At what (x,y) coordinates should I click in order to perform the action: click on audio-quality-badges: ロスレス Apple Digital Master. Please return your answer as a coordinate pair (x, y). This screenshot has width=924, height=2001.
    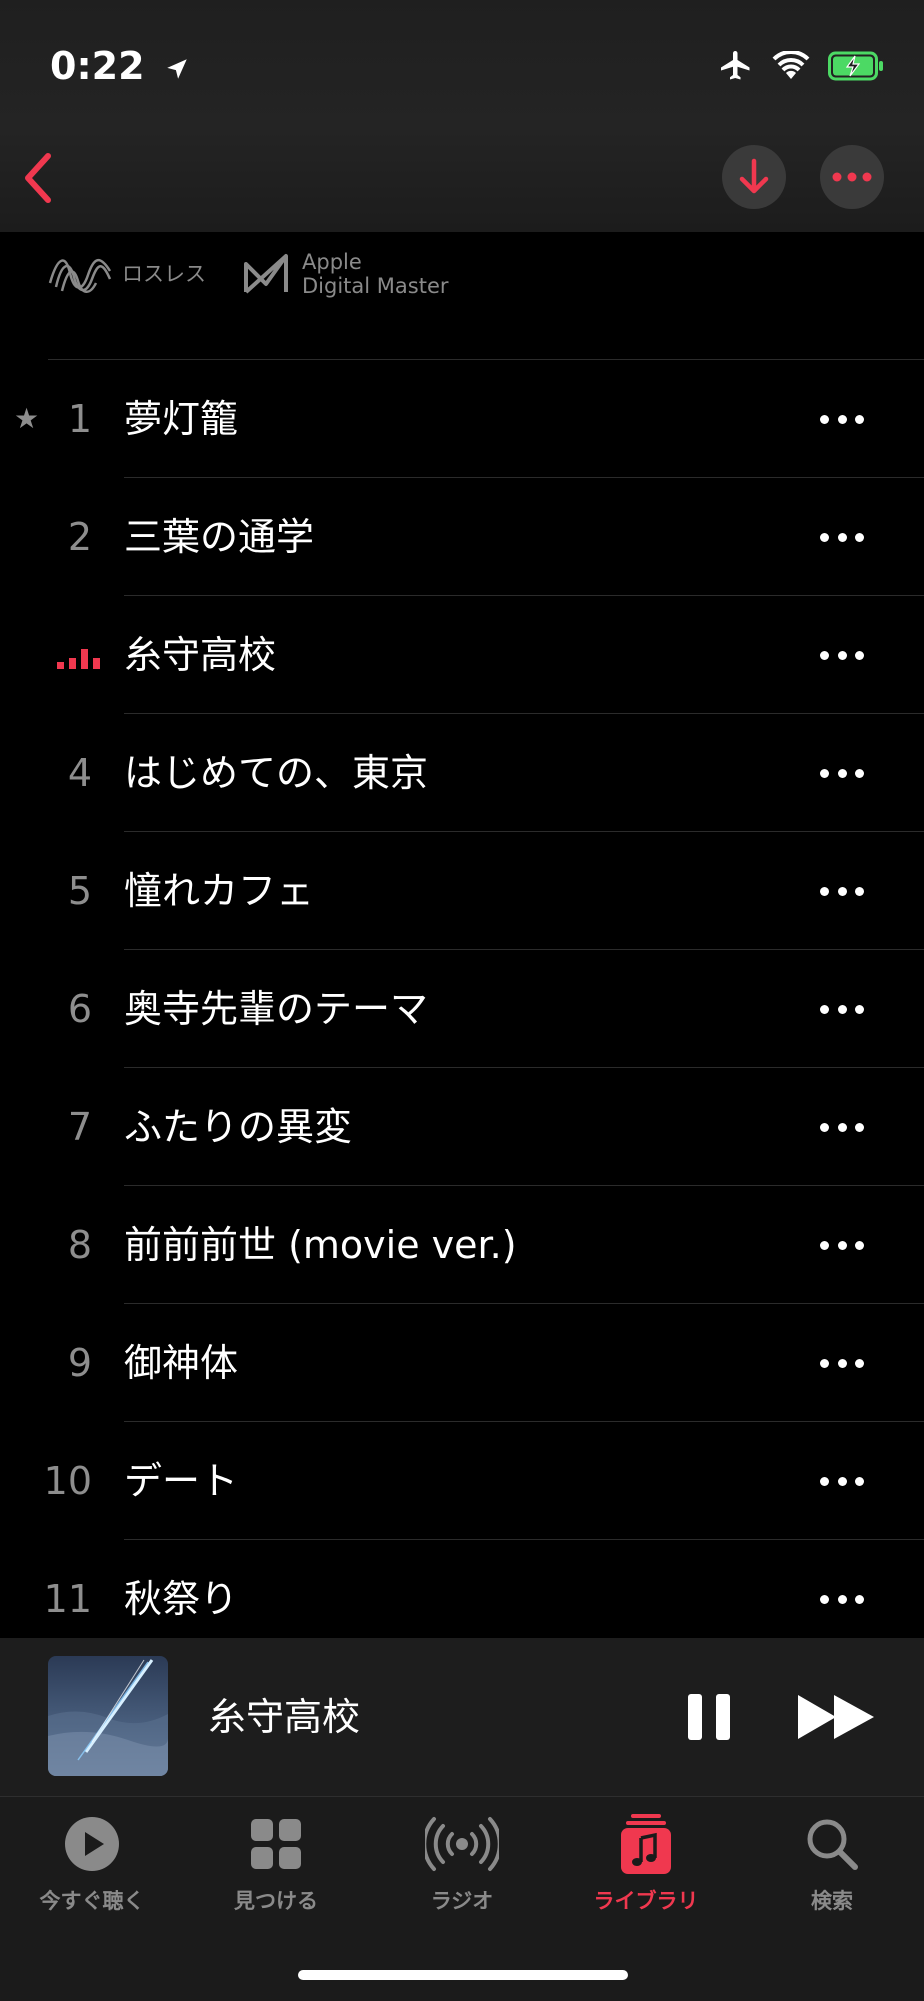
    Looking at the image, I should click on (248, 274).